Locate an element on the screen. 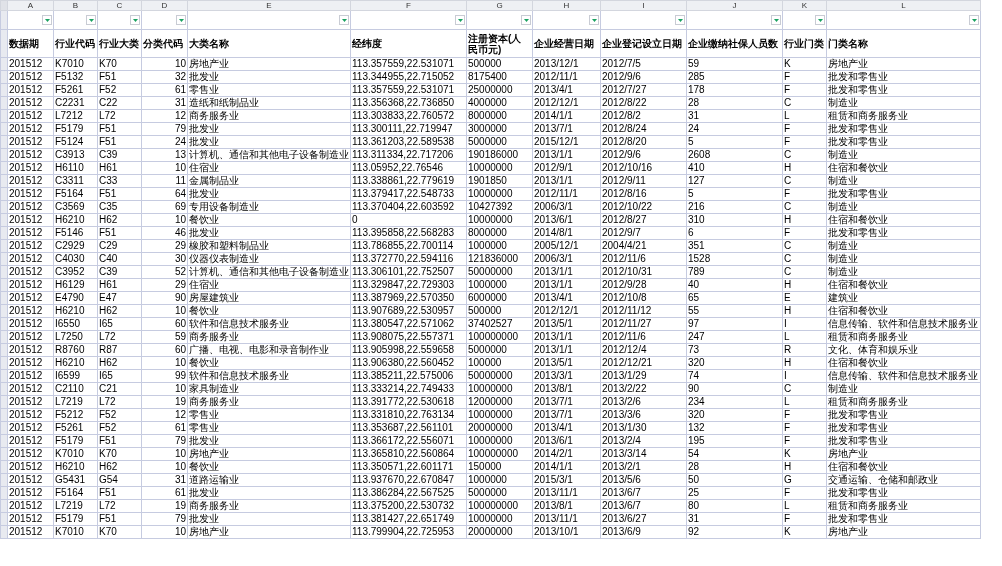 The width and height of the screenshot is (1002, 566). table-cell: 信息传输、软件和信息技术服务业 is located at coordinates (903, 376).